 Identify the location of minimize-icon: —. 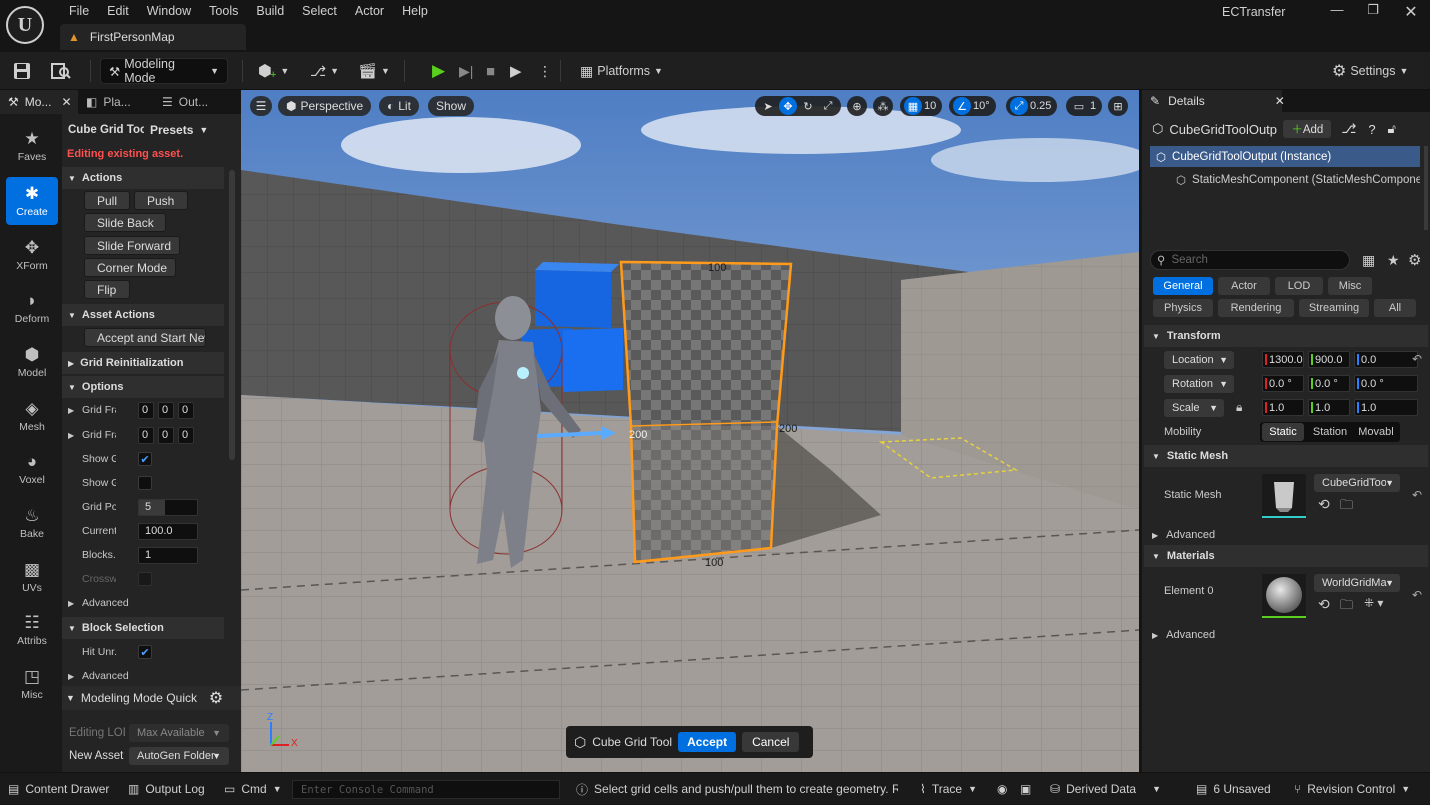
(1337, 11).